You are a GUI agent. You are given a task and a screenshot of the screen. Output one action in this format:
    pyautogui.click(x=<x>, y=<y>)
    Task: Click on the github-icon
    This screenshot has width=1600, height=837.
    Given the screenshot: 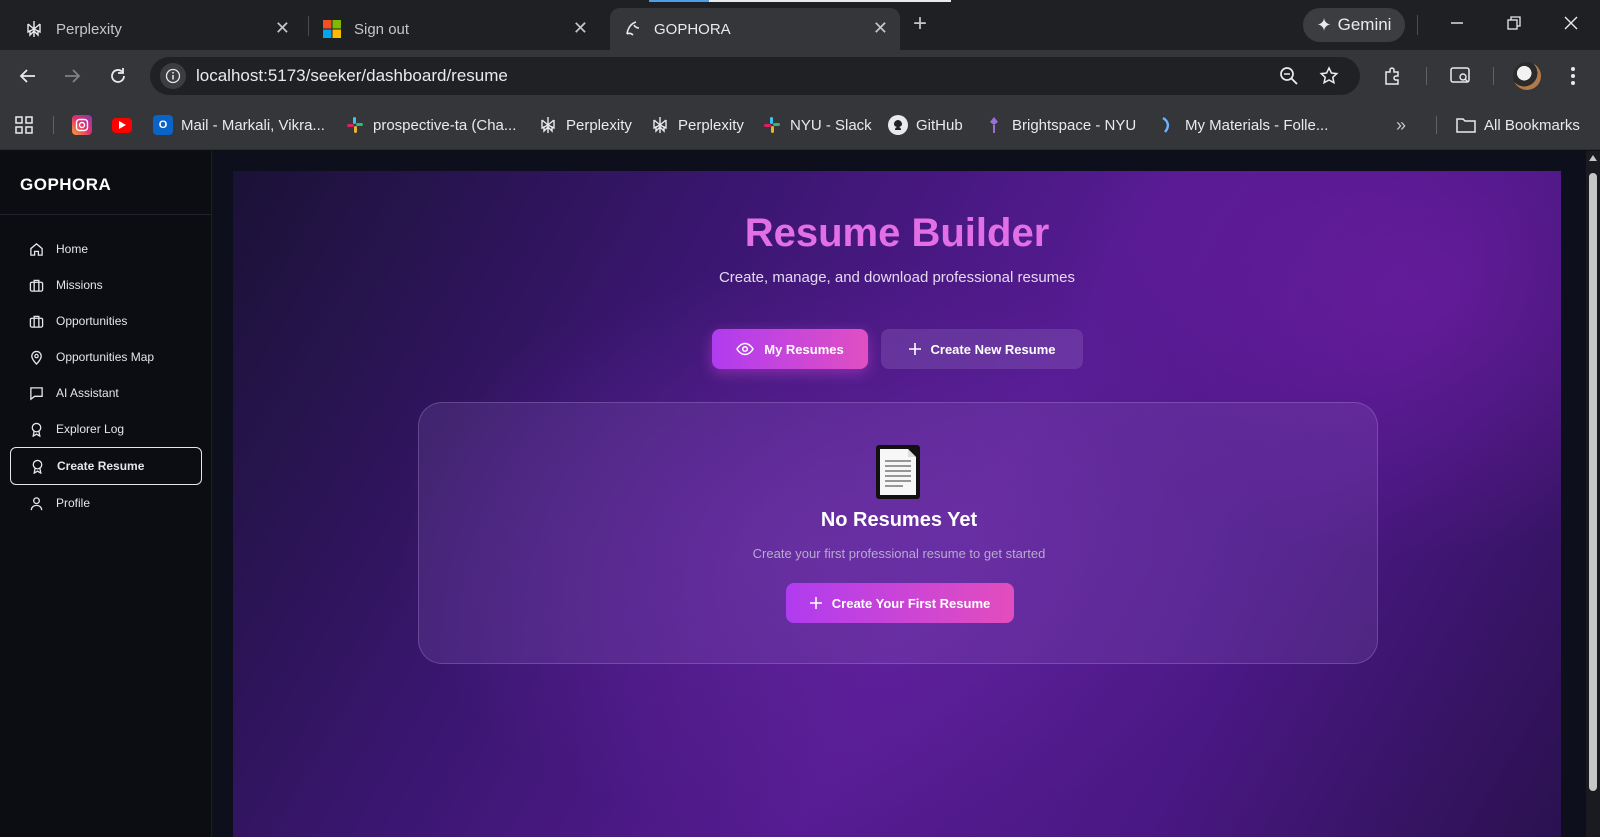 What is the action you would take?
    pyautogui.click(x=898, y=125)
    